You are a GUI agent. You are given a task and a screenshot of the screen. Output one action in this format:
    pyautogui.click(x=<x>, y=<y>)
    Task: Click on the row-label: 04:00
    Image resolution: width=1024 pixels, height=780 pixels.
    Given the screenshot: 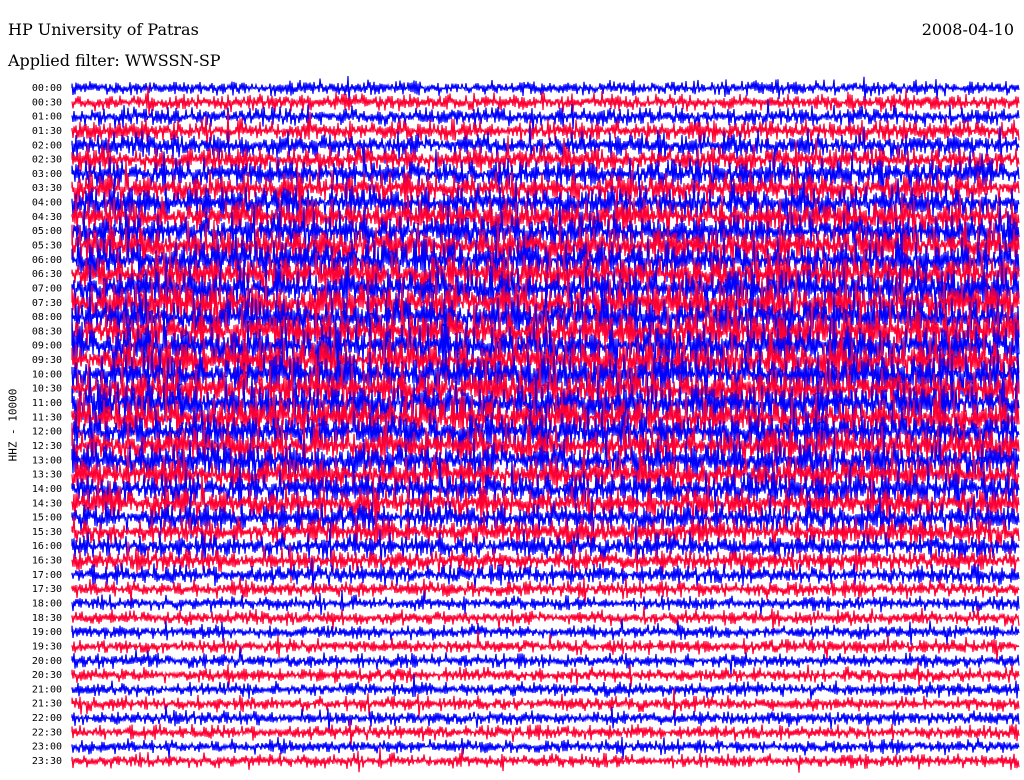 What is the action you would take?
    pyautogui.click(x=47, y=203)
    